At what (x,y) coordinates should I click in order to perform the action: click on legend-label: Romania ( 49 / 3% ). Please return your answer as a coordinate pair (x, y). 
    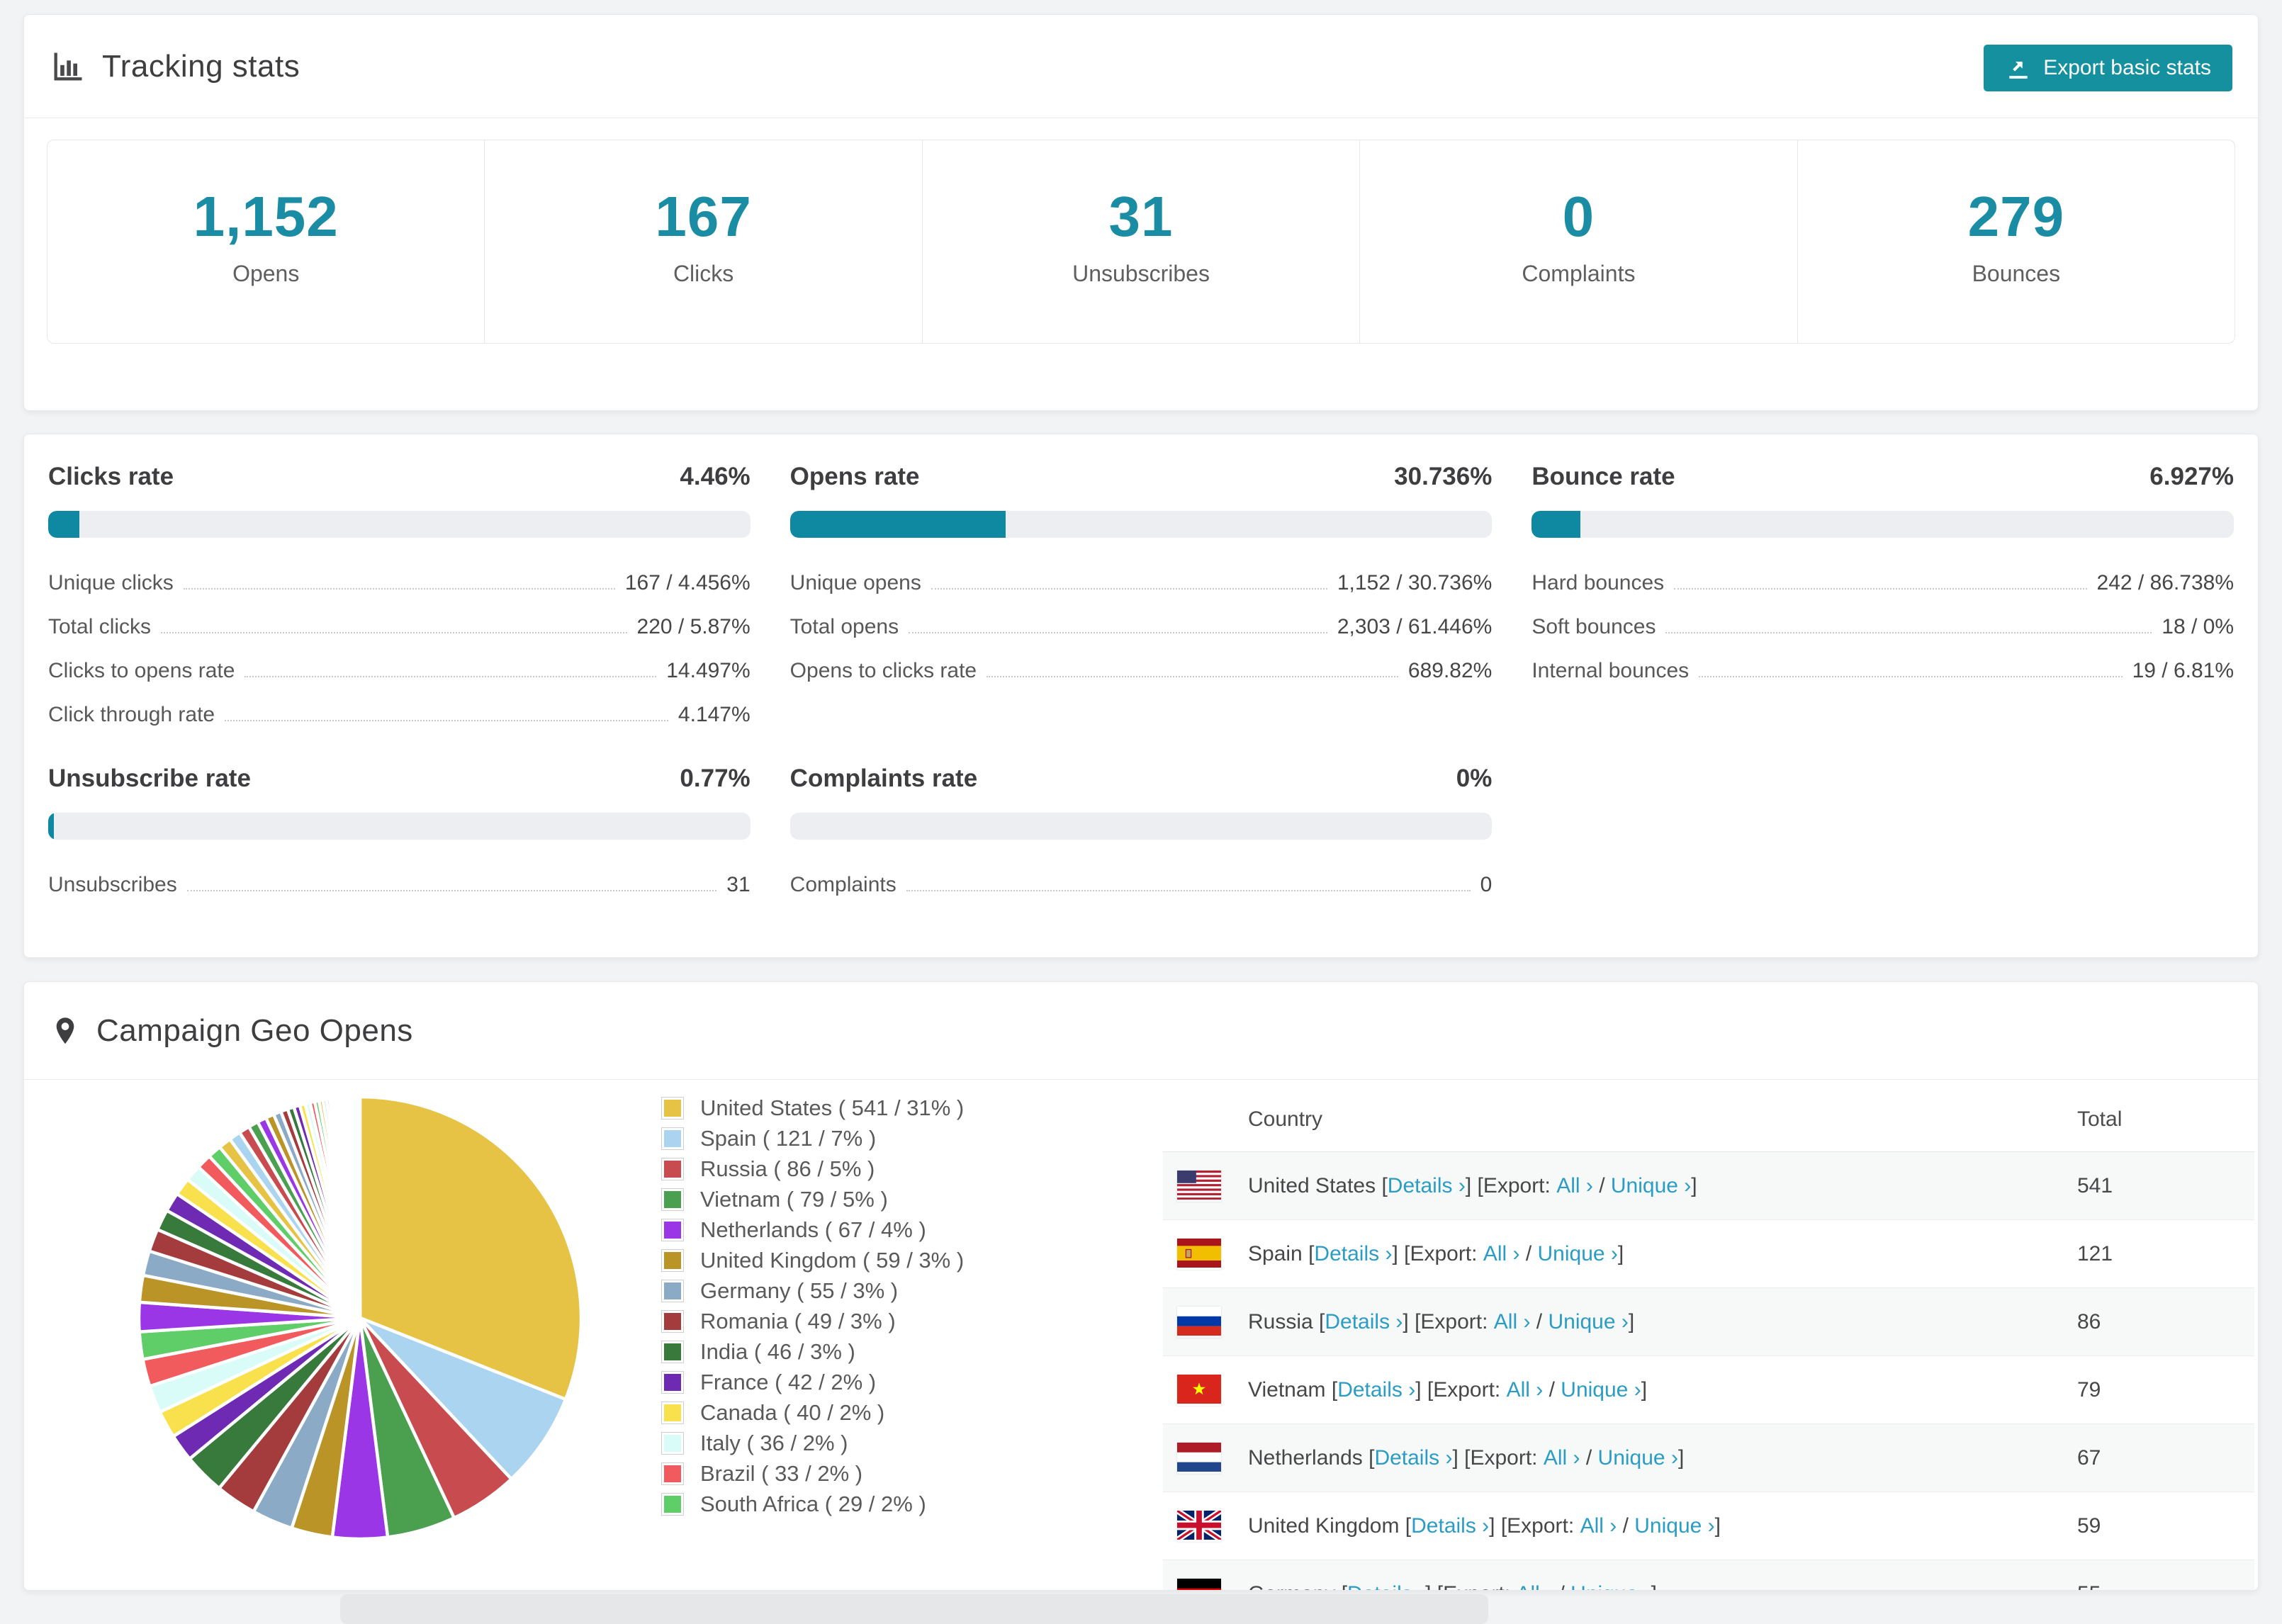
    Looking at the image, I should click on (798, 1321).